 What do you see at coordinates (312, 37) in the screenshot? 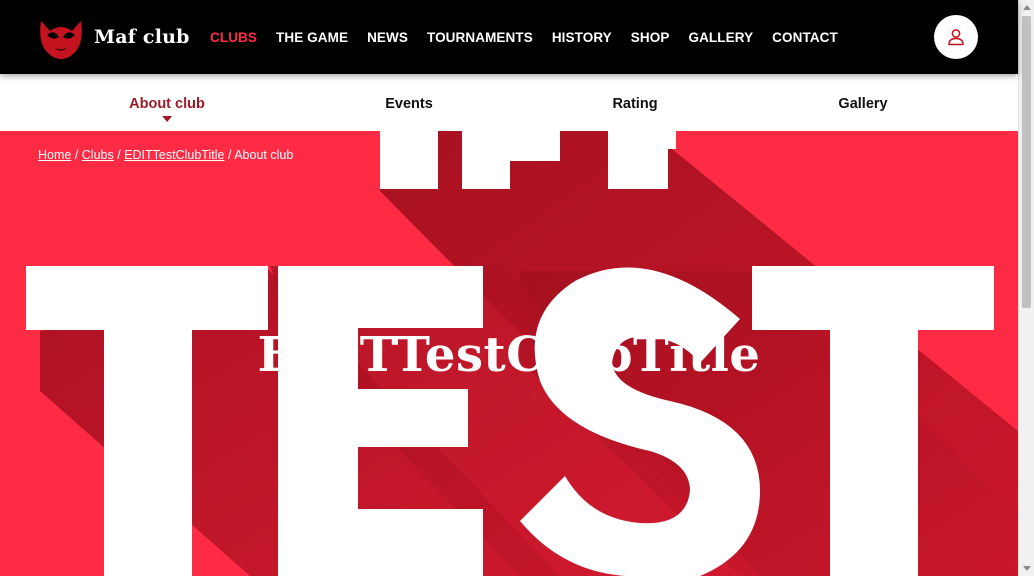
I see `nav-item-the-game: THE GAME` at bounding box center [312, 37].